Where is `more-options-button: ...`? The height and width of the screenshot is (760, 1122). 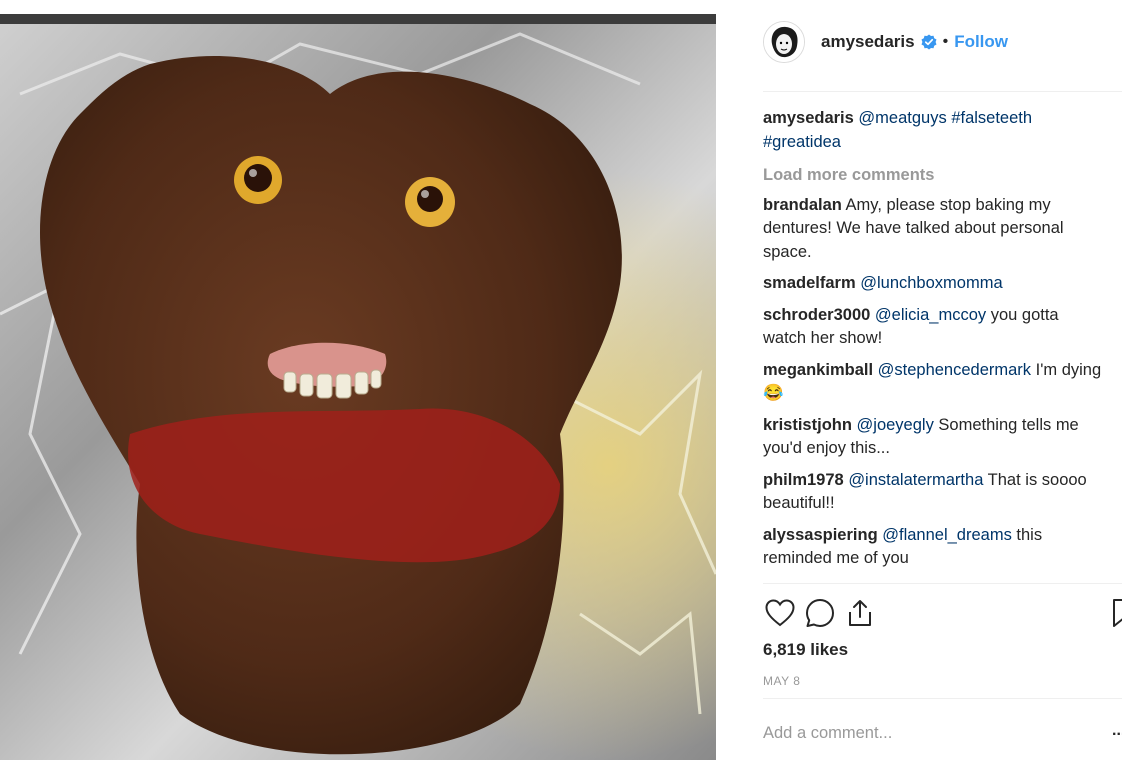 more-options-button: ... is located at coordinates (1117, 731).